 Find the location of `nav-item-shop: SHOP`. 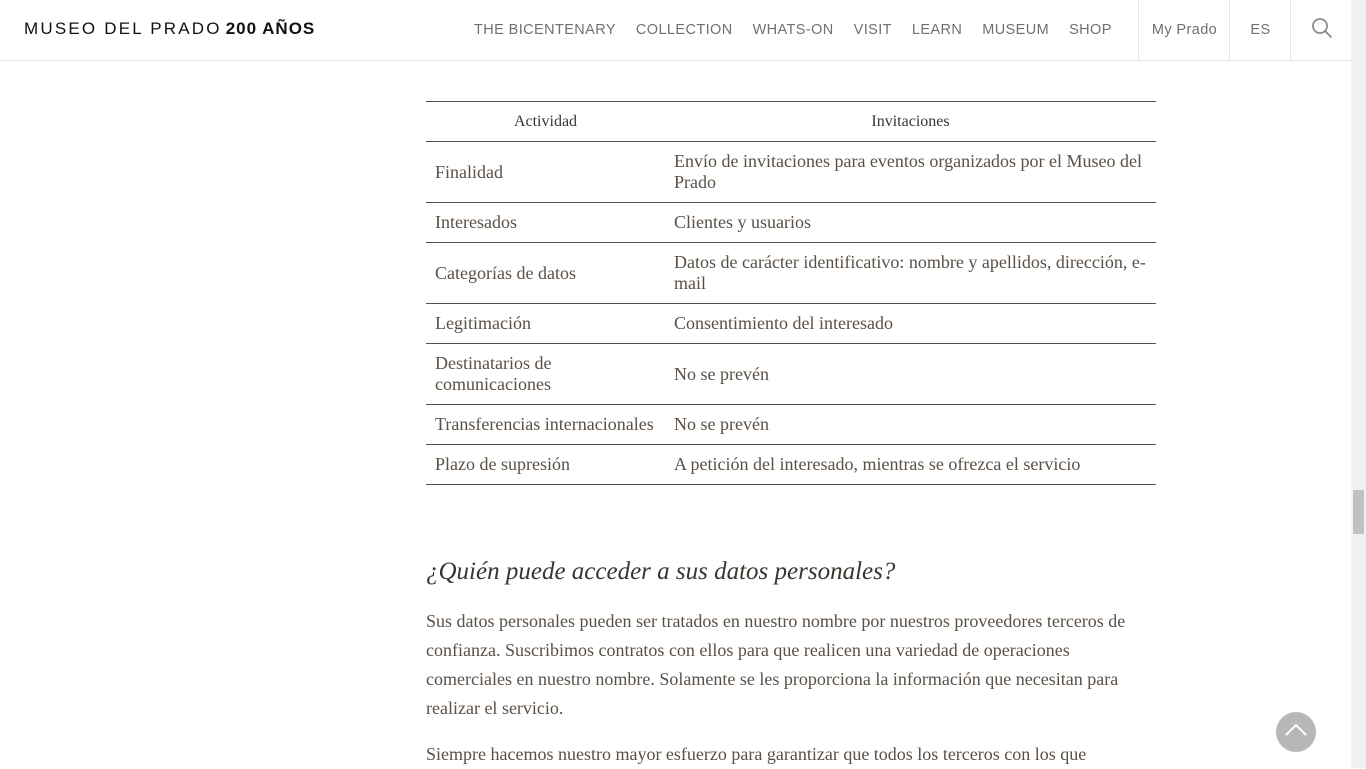

nav-item-shop: SHOP is located at coordinates (1090, 30).